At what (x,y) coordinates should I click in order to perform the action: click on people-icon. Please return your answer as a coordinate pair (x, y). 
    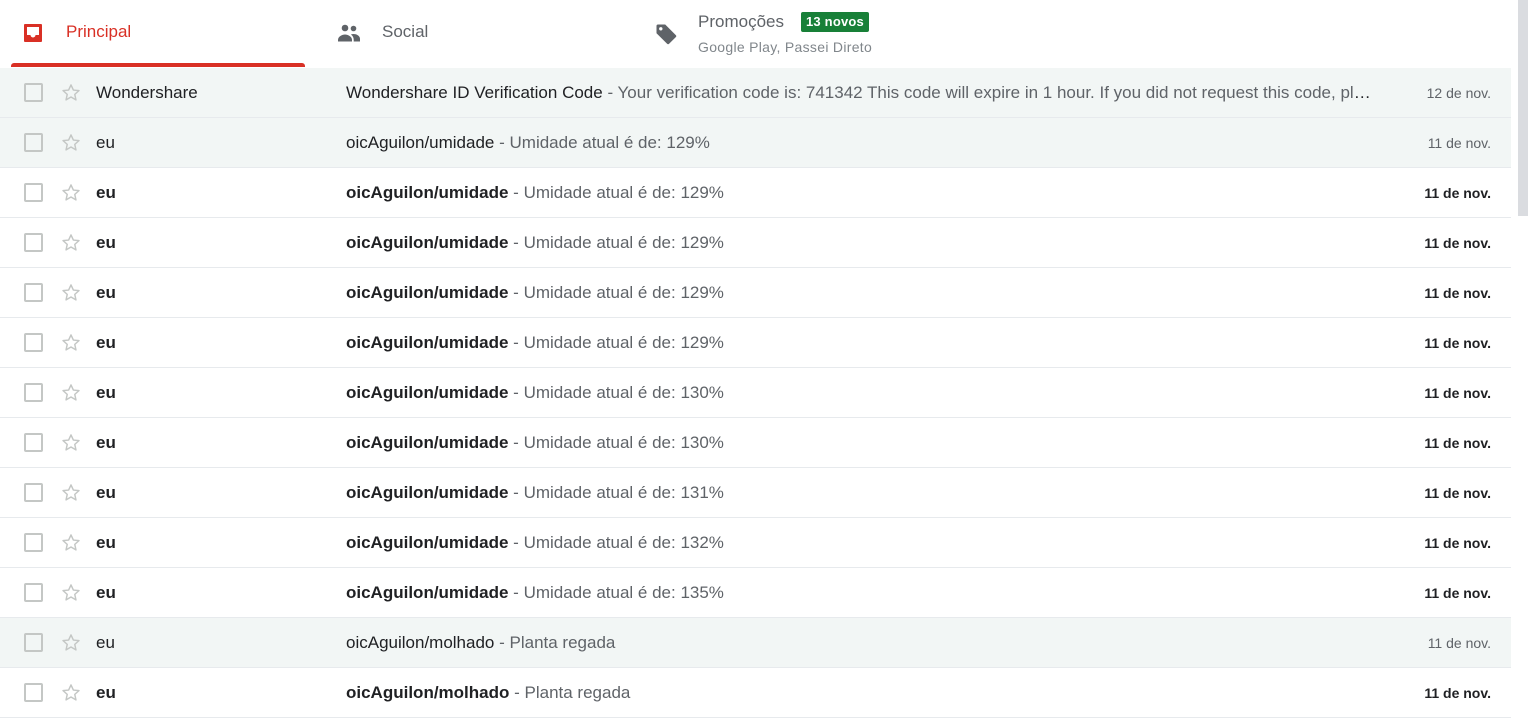
    Looking at the image, I should click on (349, 33).